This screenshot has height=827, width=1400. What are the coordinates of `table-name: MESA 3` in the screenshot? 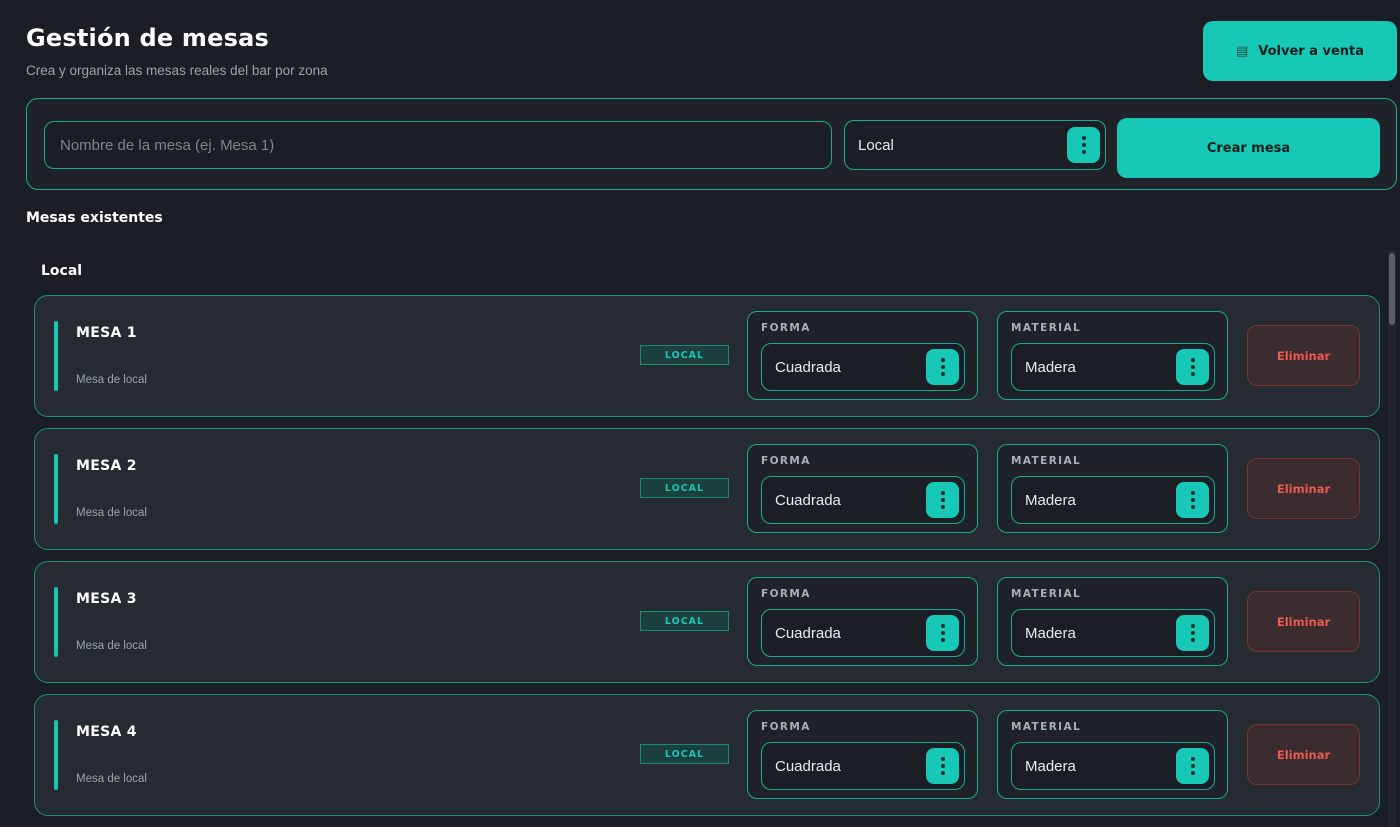 It's located at (106, 599).